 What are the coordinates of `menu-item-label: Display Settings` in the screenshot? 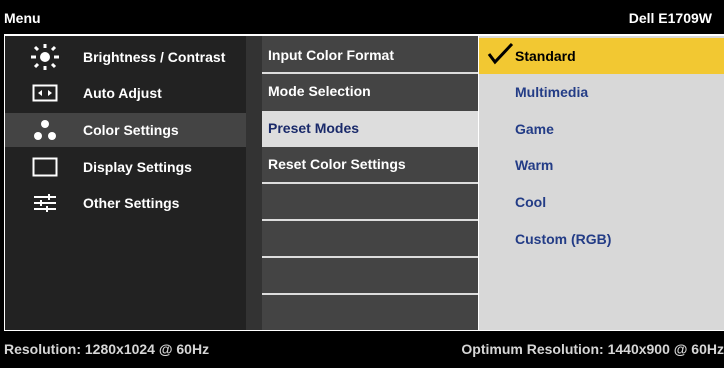 It's located at (137, 167).